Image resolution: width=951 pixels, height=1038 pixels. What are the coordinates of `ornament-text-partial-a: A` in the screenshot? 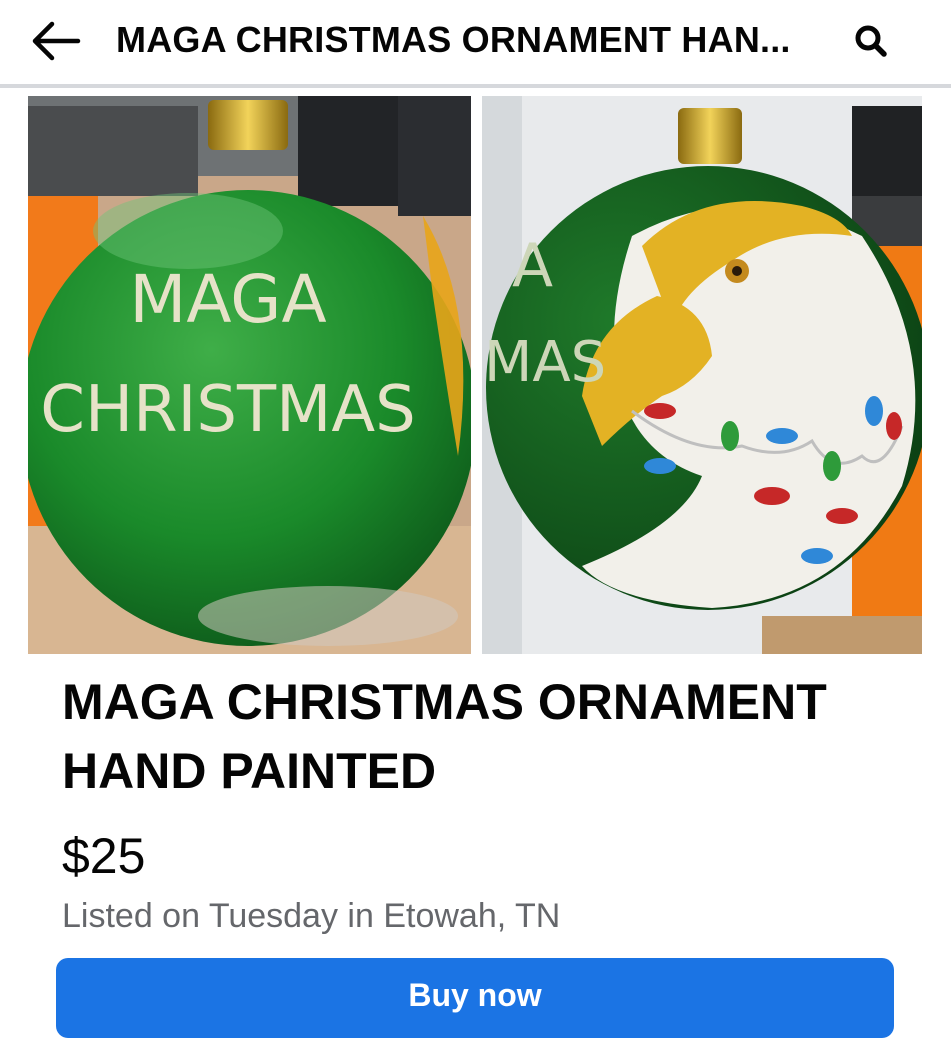 It's located at (532, 266).